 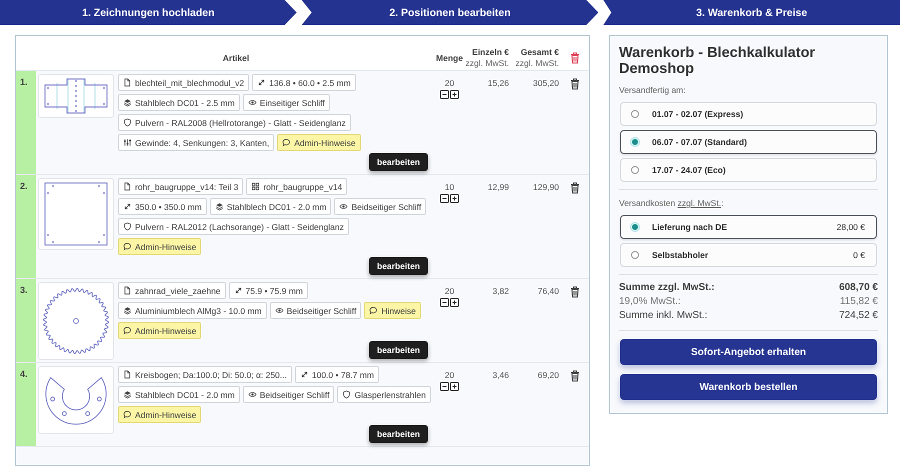 I want to click on tag-text: 350.0 • 350.0 mm, so click(x=168, y=207).